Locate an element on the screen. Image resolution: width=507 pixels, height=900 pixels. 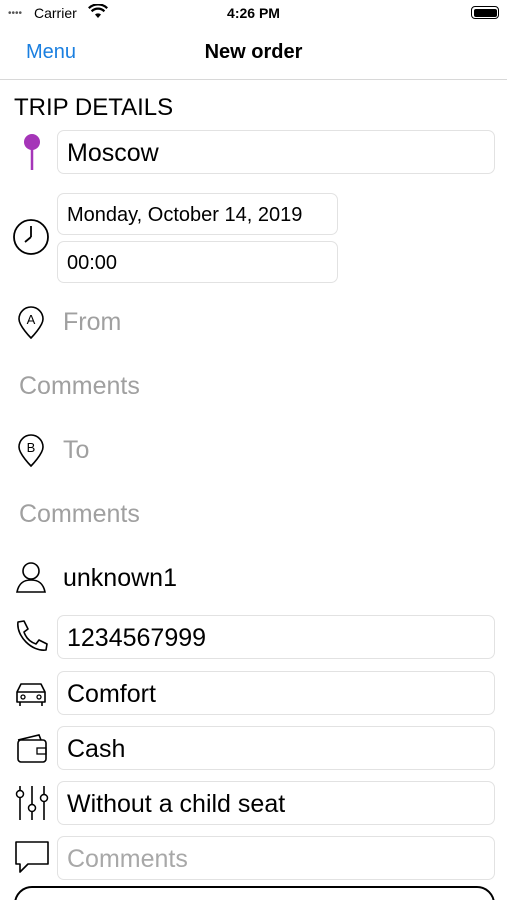
svg-text: B is located at coordinates (31, 447).